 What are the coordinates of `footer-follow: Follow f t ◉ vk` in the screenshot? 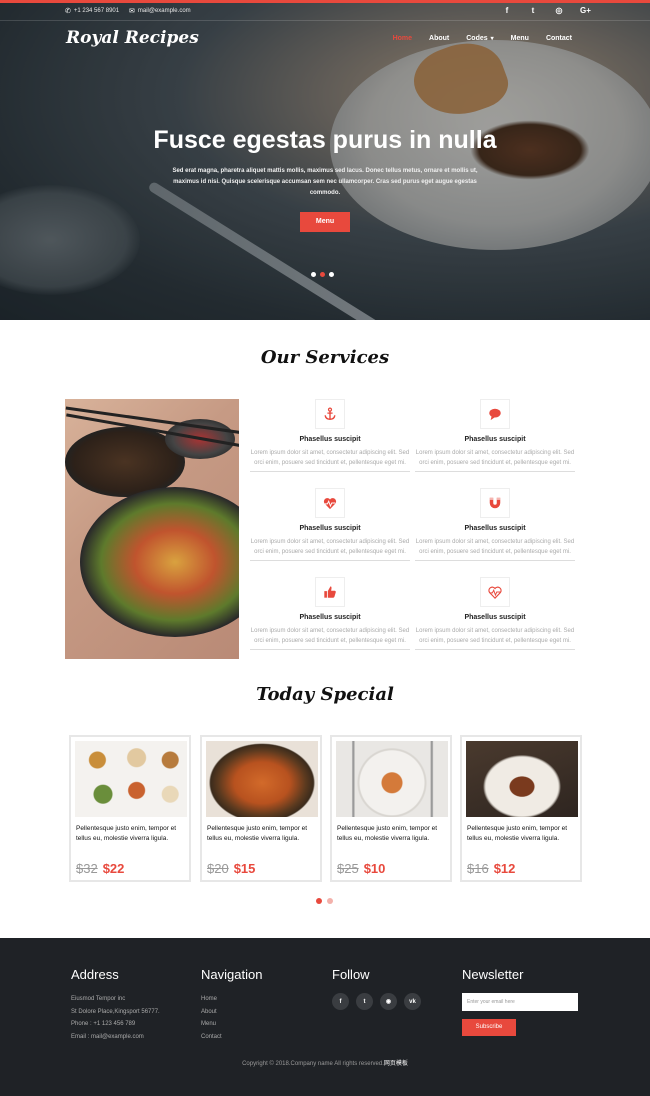 It's located at (376, 988).